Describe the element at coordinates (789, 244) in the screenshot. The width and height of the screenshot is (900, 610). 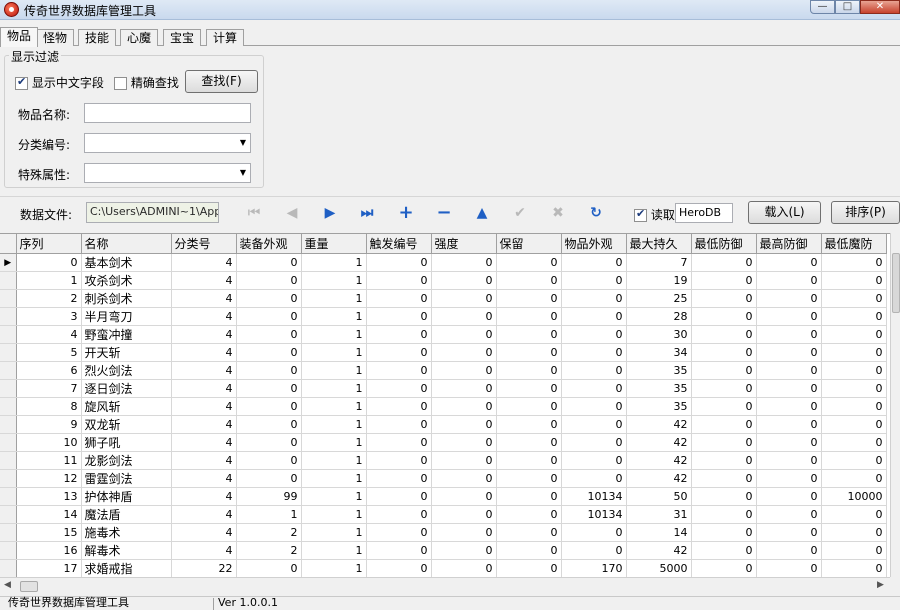
I see `column-header: 最高防御` at that location.